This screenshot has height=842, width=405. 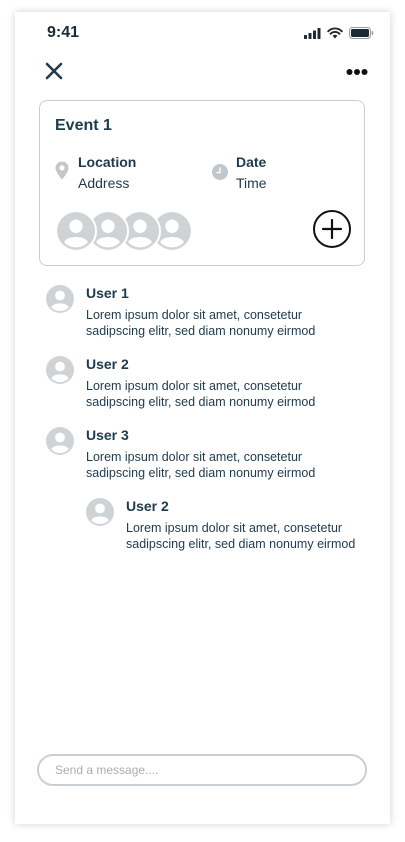 What do you see at coordinates (312, 33) in the screenshot?
I see `signal-icon` at bounding box center [312, 33].